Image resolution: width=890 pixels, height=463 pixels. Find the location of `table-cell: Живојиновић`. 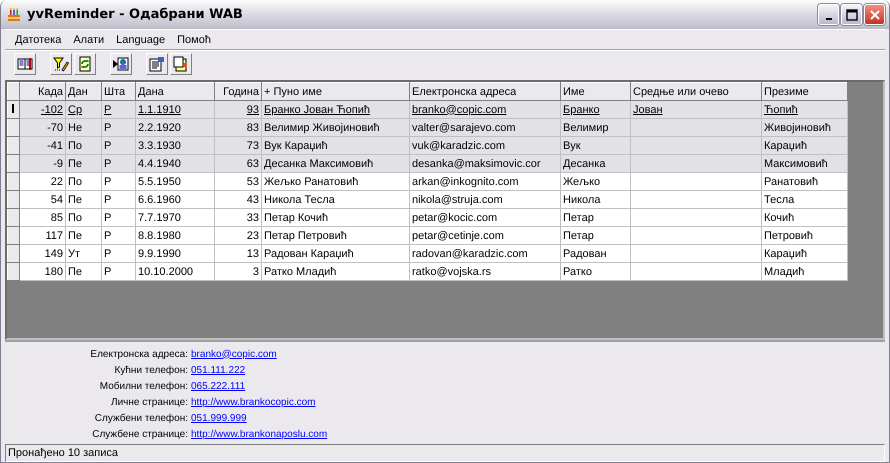

table-cell: Живојиновић is located at coordinates (798, 128).